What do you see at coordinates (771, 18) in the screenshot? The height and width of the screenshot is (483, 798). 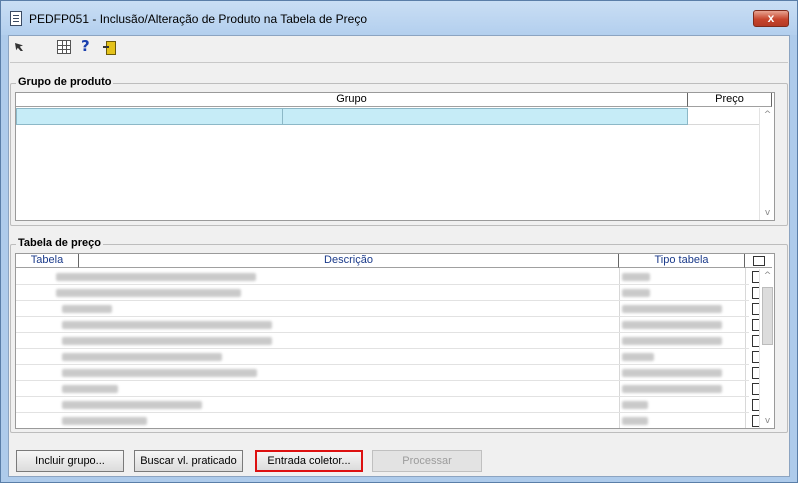 I see `close-button: x` at bounding box center [771, 18].